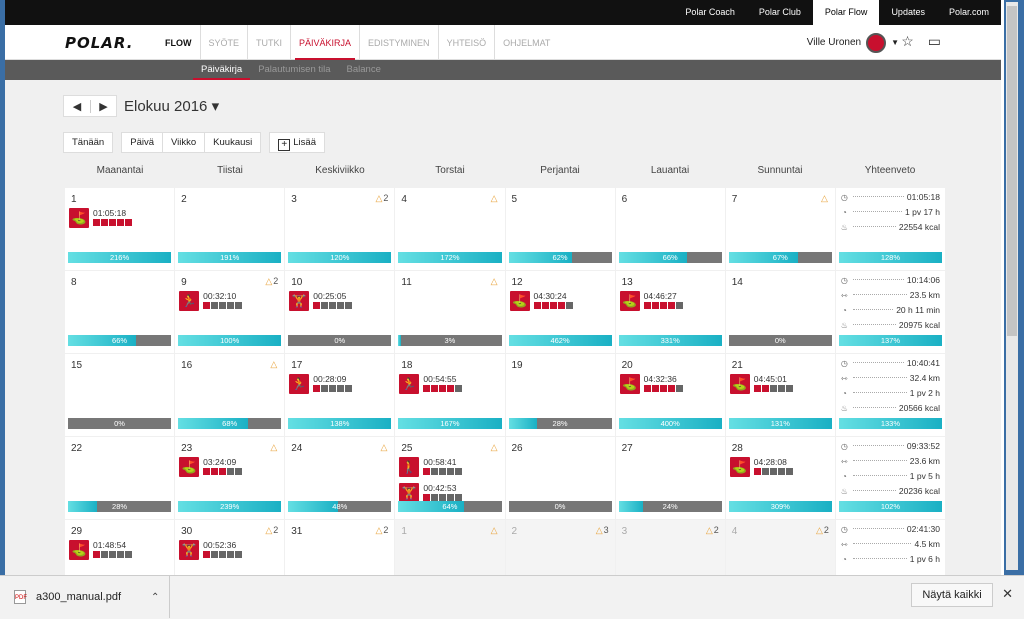  I want to click on day-number: 9, so click(184, 282).